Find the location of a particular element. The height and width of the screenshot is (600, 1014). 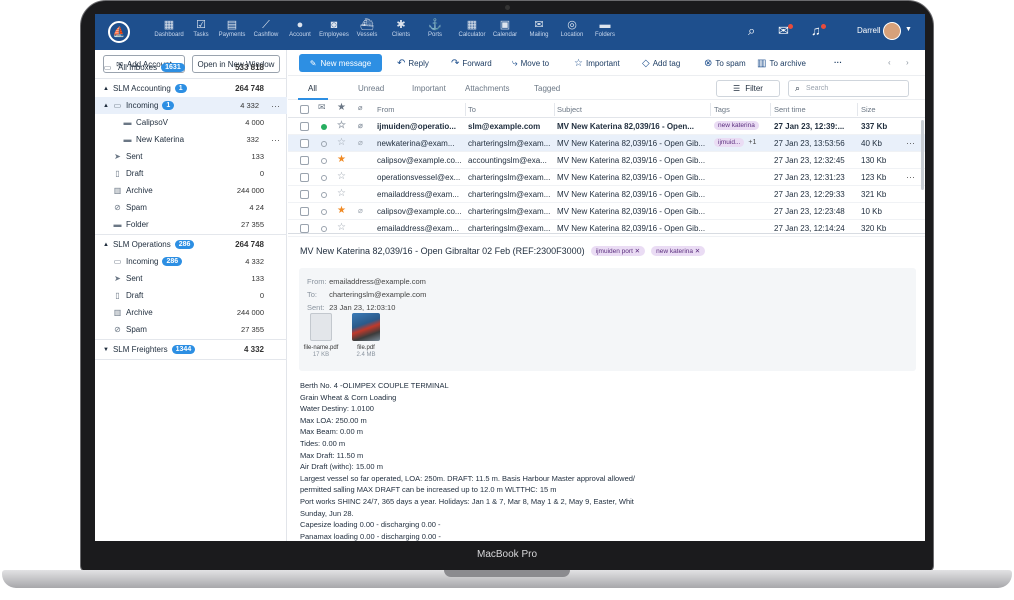

bell-icon: ♫ is located at coordinates (816, 30).